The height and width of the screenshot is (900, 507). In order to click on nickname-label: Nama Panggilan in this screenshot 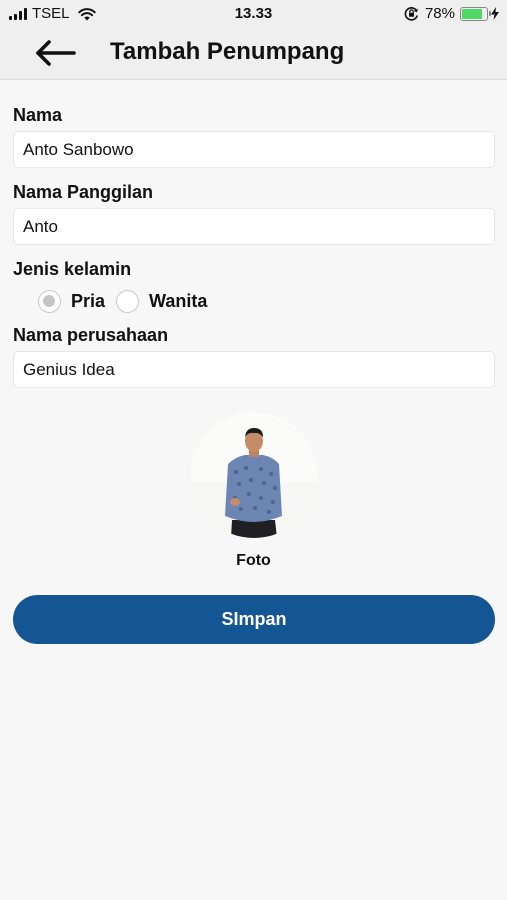, I will do `click(83, 192)`.